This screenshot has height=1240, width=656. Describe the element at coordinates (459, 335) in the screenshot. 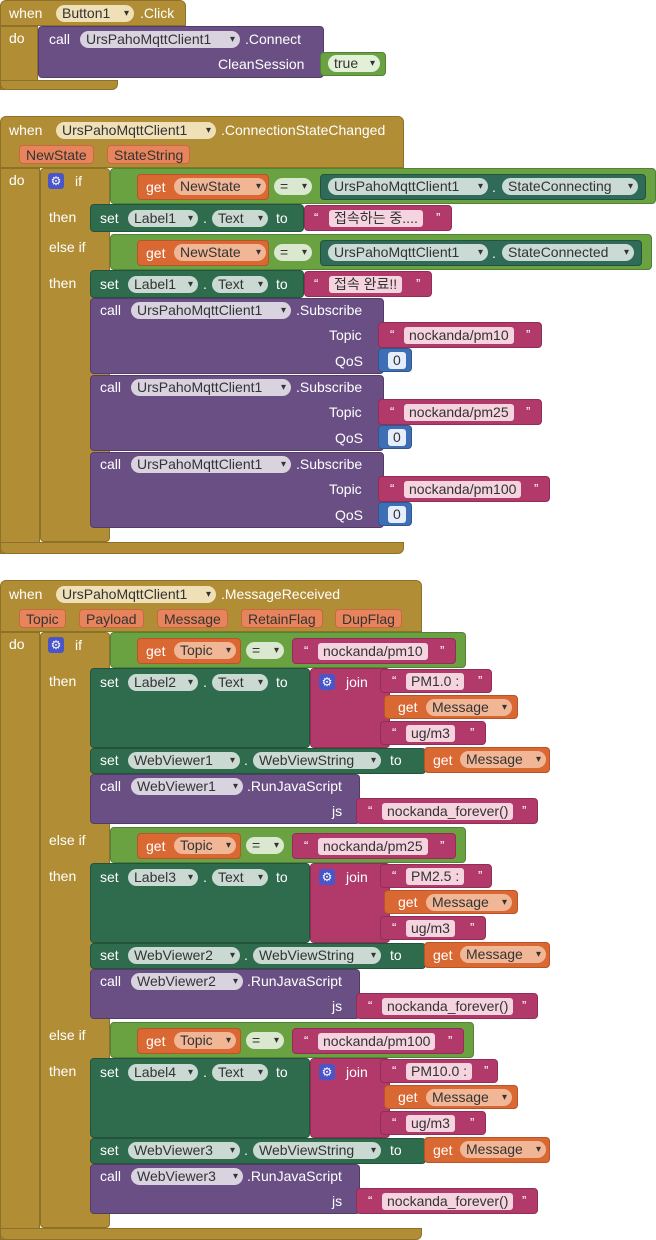

I see `topic-value: nockanda/pm10` at that location.